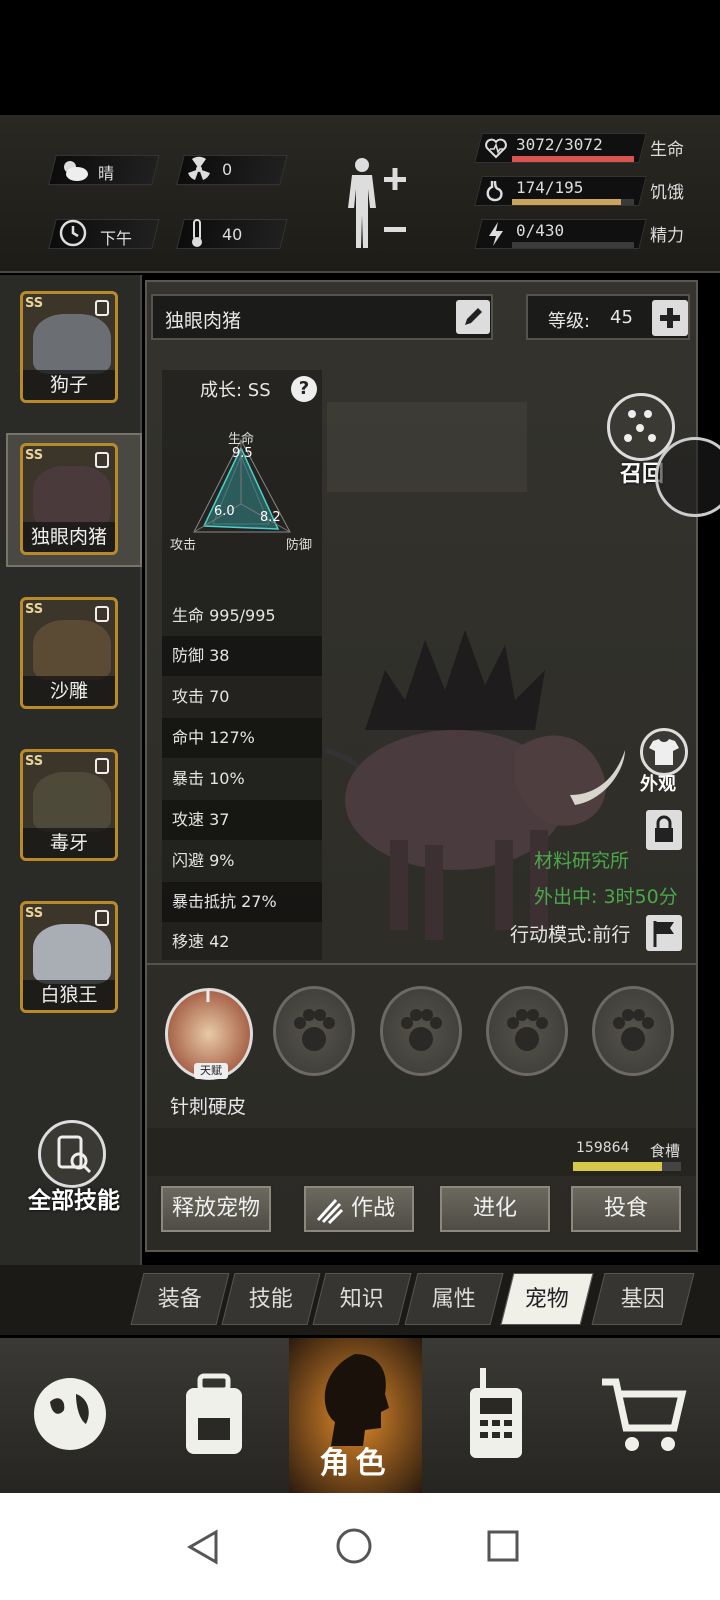 Image resolution: width=720 pixels, height=1600 pixels. I want to click on body-figure-icon, so click(376, 203).